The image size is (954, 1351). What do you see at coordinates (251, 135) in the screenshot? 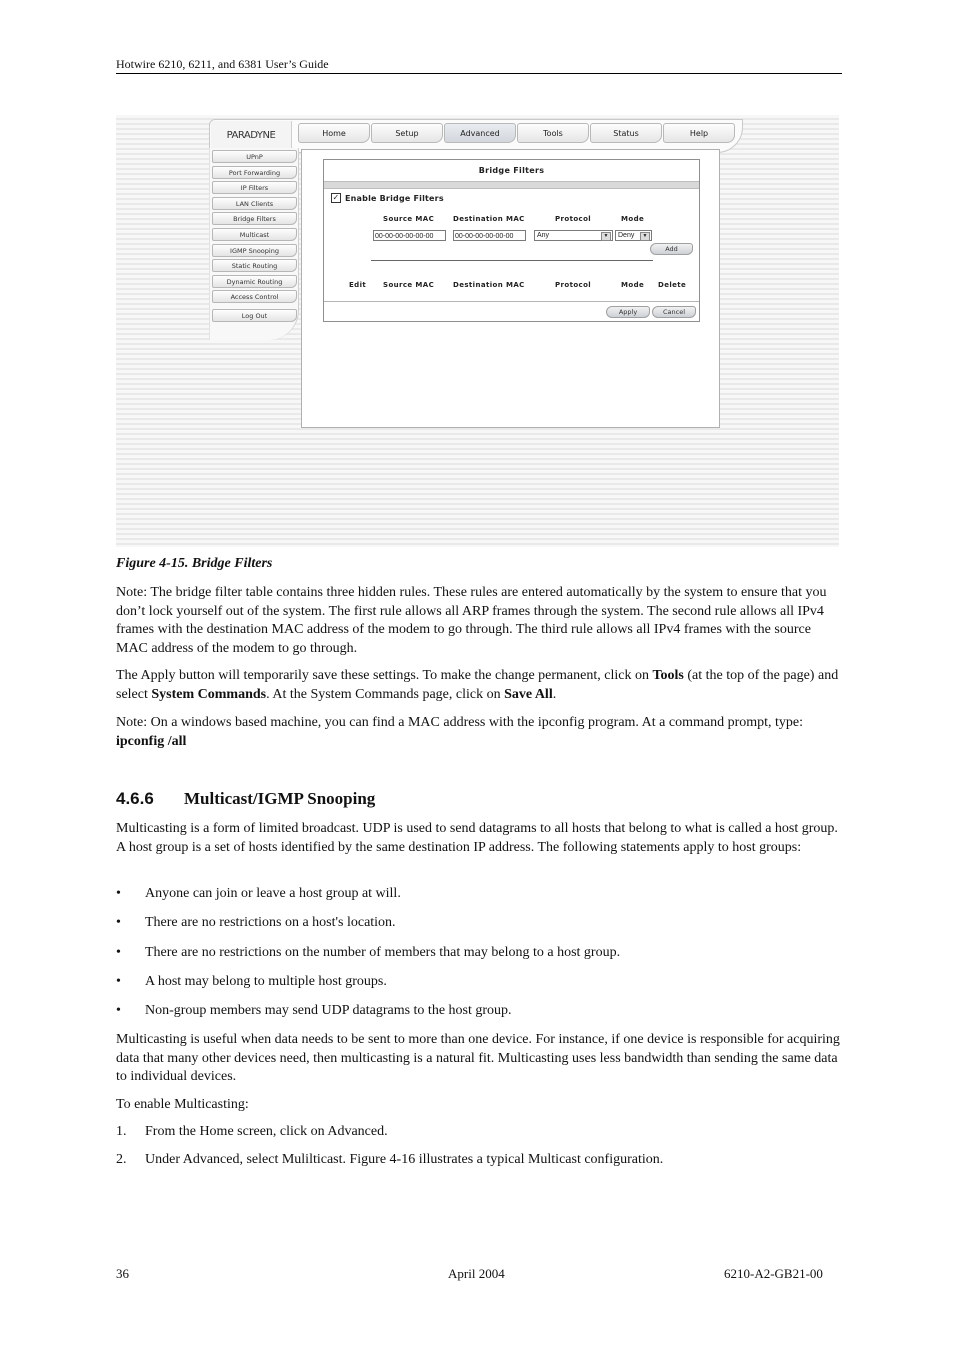
I see `paradyne-logo: PARADYNE` at bounding box center [251, 135].